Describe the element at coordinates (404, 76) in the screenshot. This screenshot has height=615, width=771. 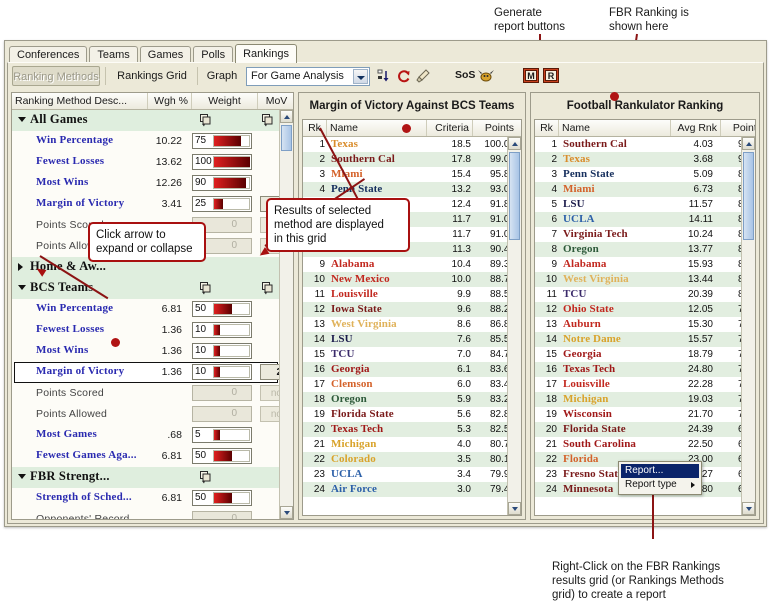
I see `refresh-icon` at that location.